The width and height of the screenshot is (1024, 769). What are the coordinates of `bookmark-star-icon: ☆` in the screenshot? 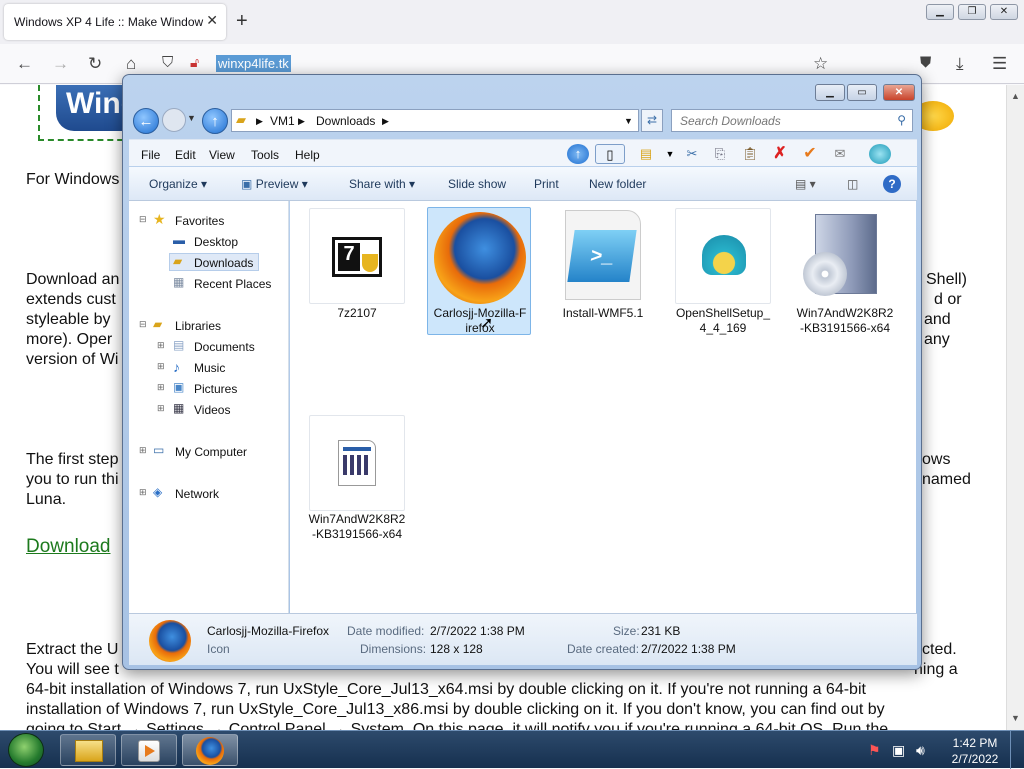 It's located at (820, 64).